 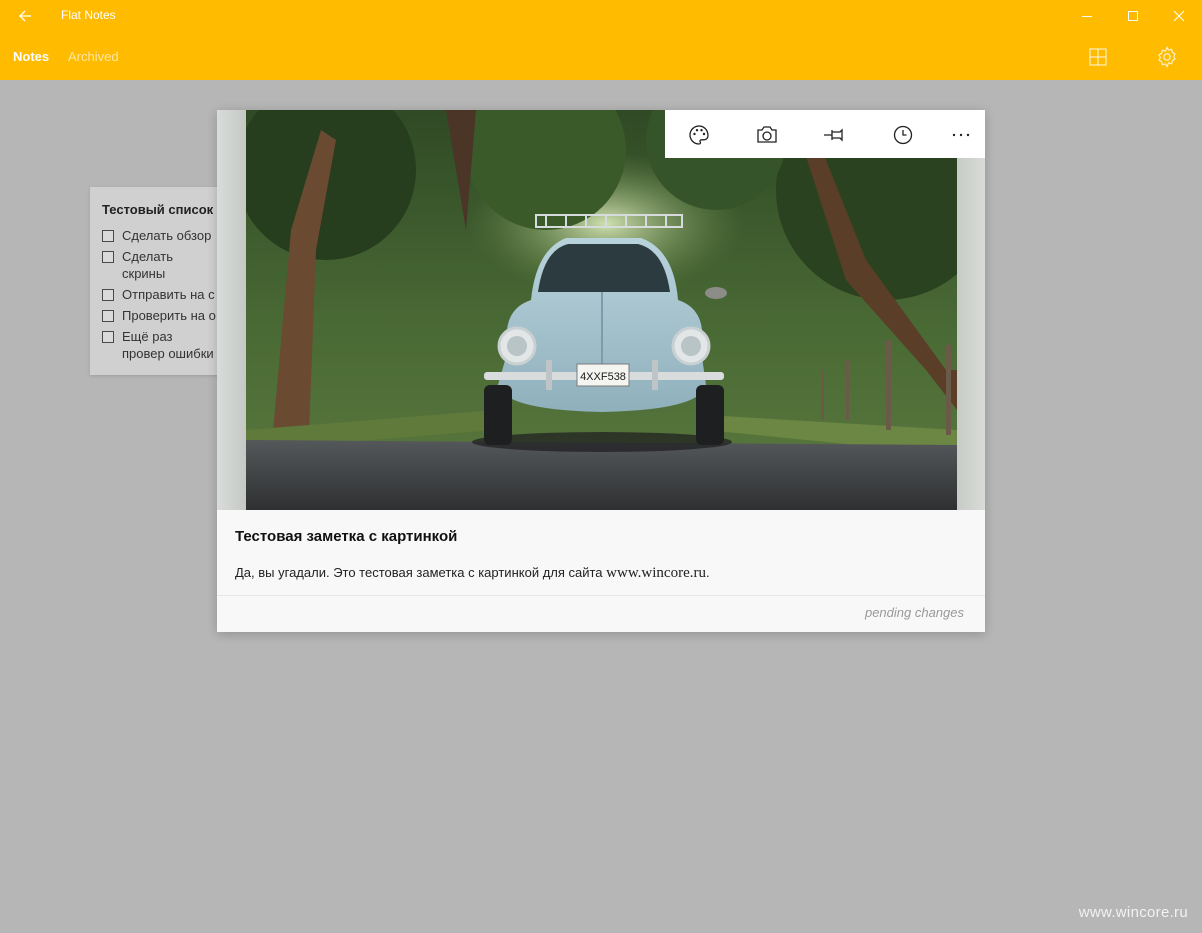 What do you see at coordinates (93, 56) in the screenshot?
I see `tab-archived: Archived` at bounding box center [93, 56].